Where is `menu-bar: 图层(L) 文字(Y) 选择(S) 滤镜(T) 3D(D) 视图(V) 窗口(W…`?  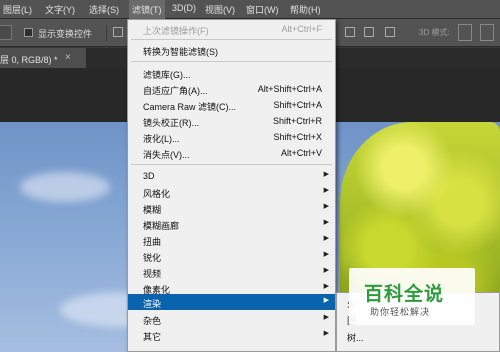 menu-bar: 图层(L) 文字(Y) 选择(S) 滤镜(T) 3D(D) 视图(V) 窗口(W… is located at coordinates (250, 9).